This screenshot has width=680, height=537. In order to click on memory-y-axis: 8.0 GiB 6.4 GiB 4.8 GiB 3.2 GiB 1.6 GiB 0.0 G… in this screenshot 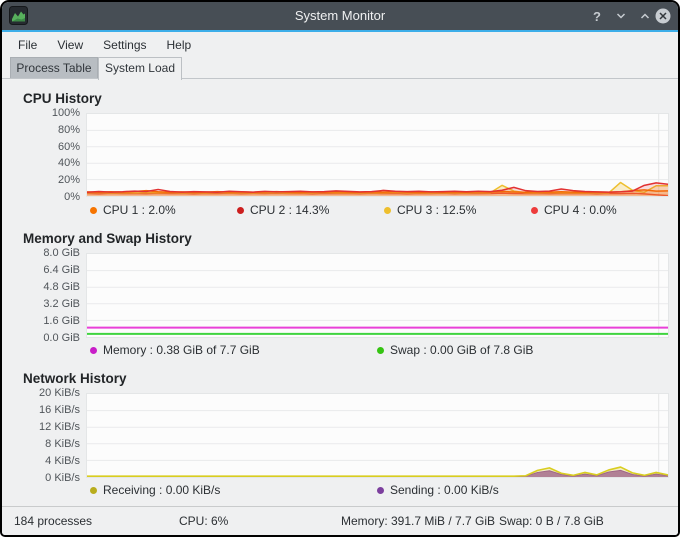, I will do `click(41, 295)`.